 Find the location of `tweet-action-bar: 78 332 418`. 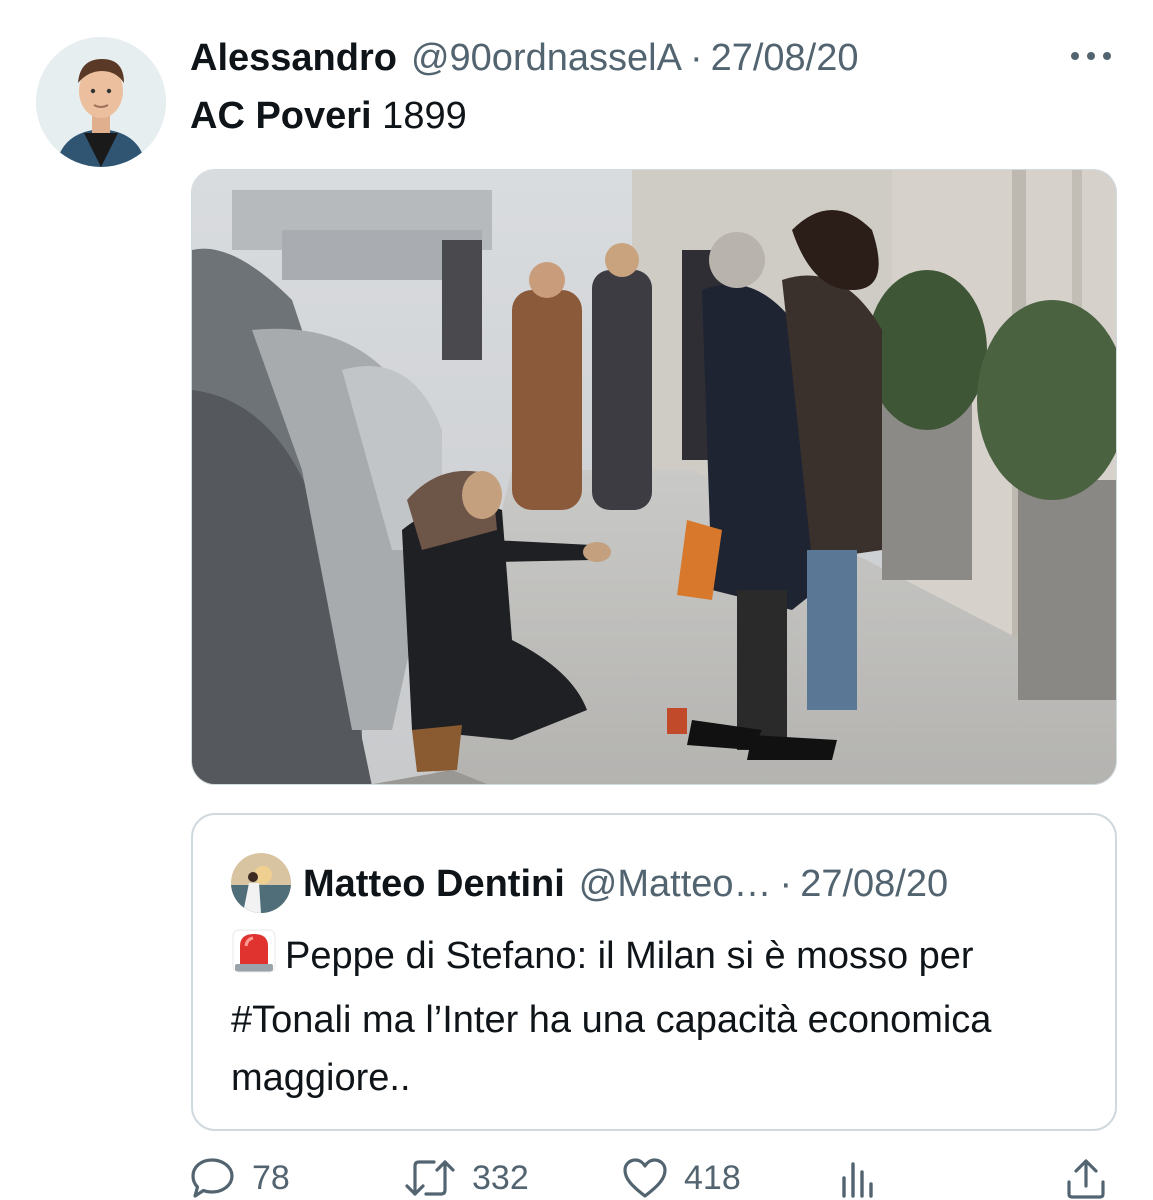

tweet-action-bar: 78 332 418 is located at coordinates (655, 1178).